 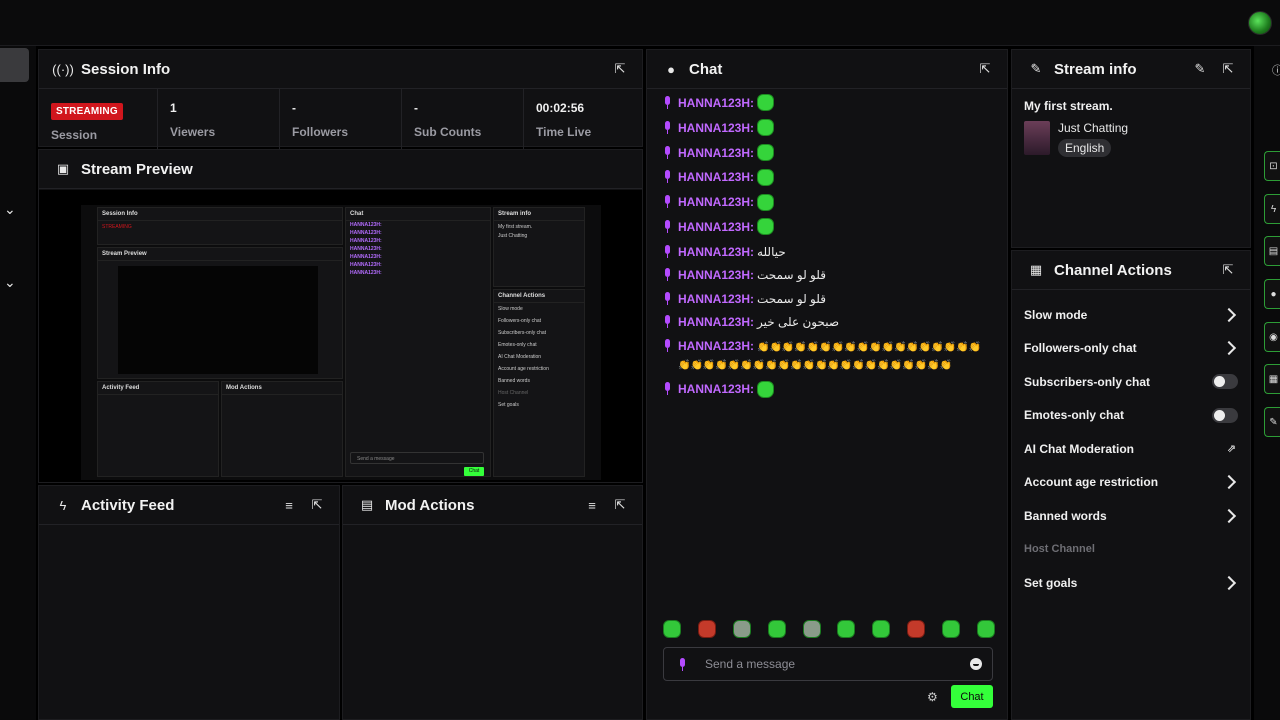 I want to click on info-icon: ⓘ, so click(x=1276, y=70).